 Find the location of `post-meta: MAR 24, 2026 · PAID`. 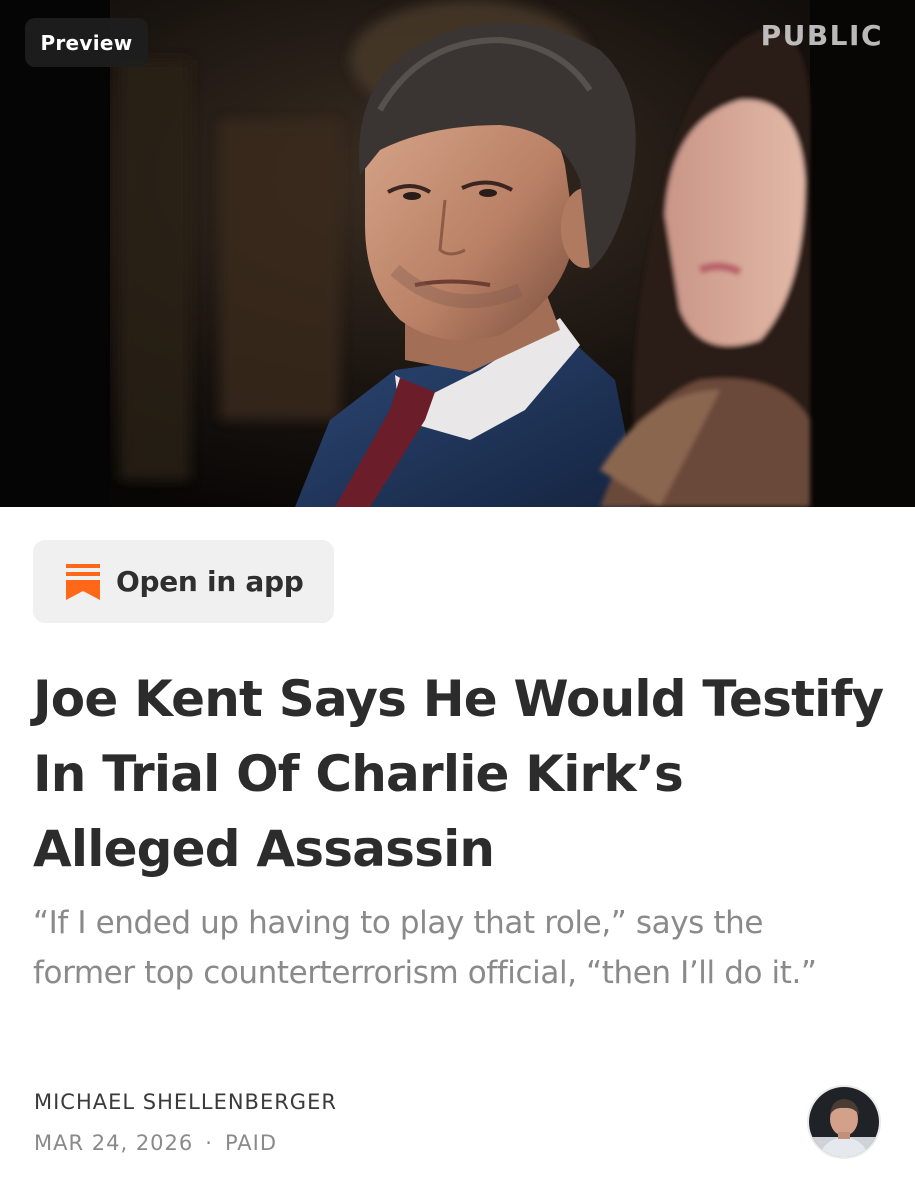

post-meta: MAR 24, 2026 · PAID is located at coordinates (155, 1143).